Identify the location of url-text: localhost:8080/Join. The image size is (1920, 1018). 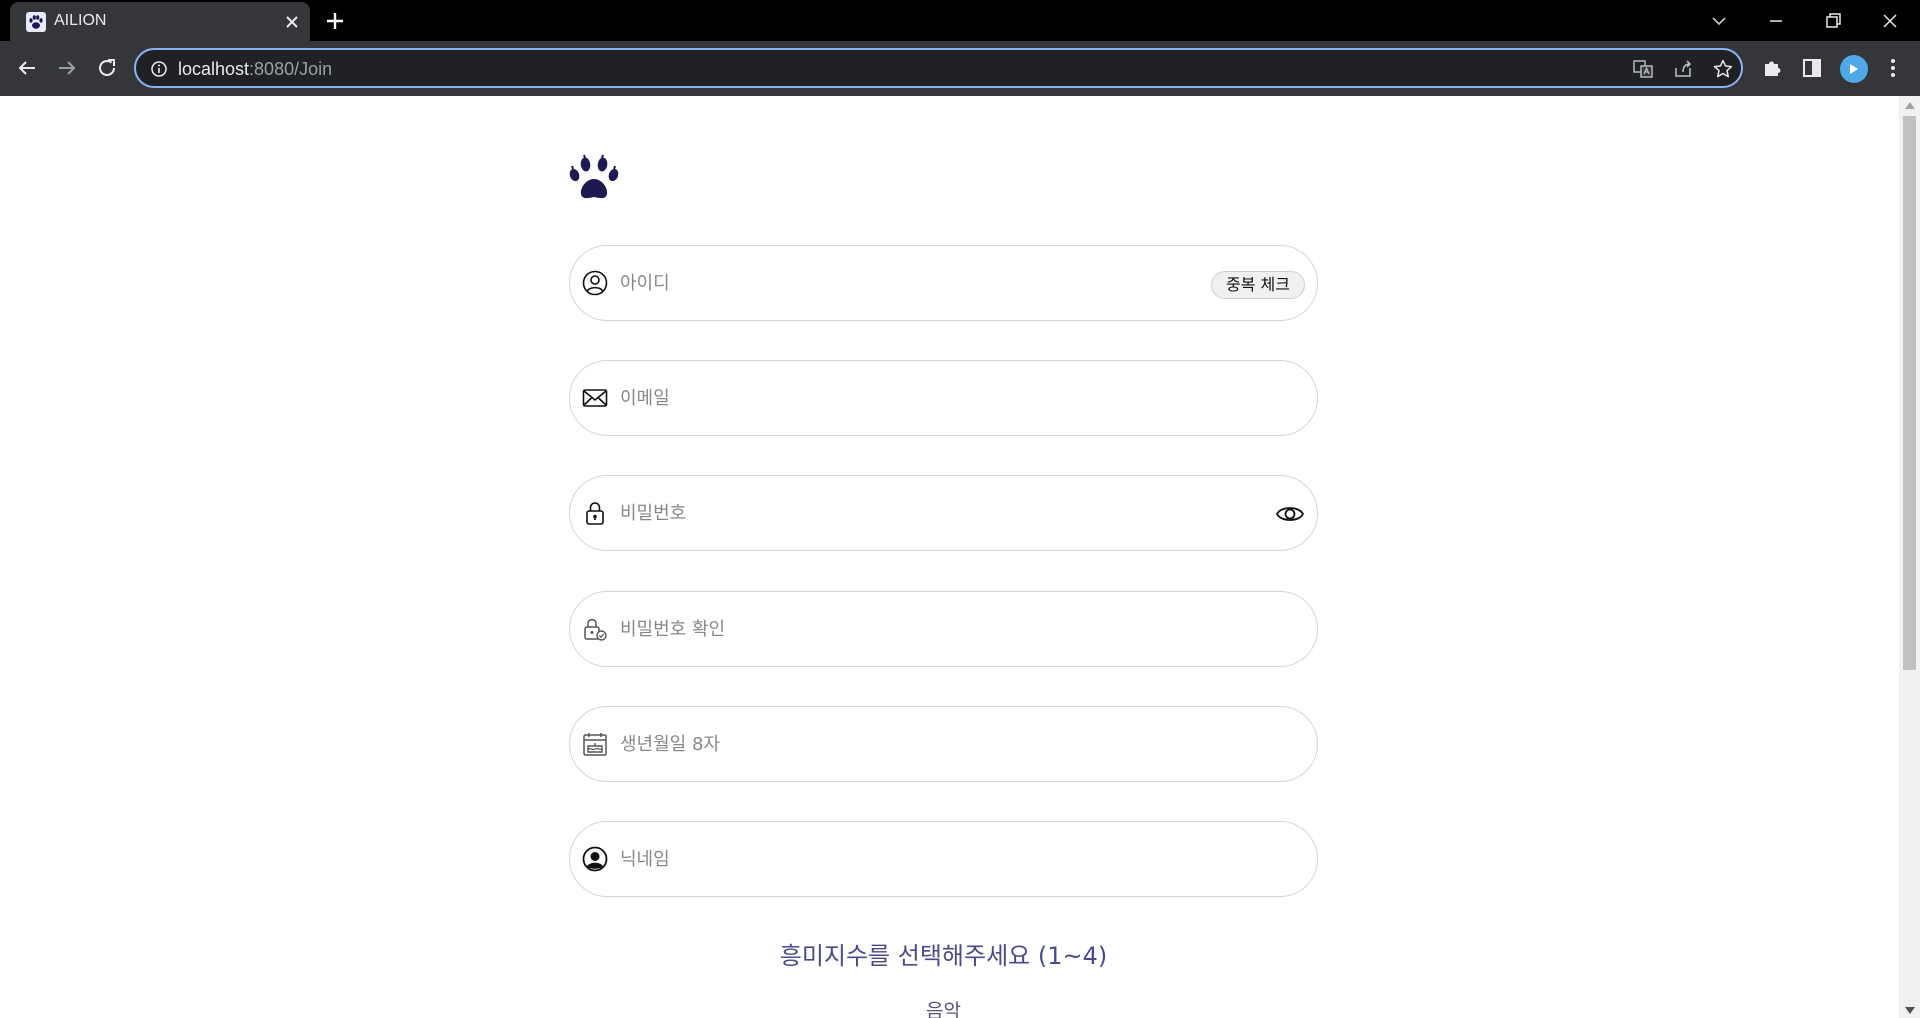
(255, 69).